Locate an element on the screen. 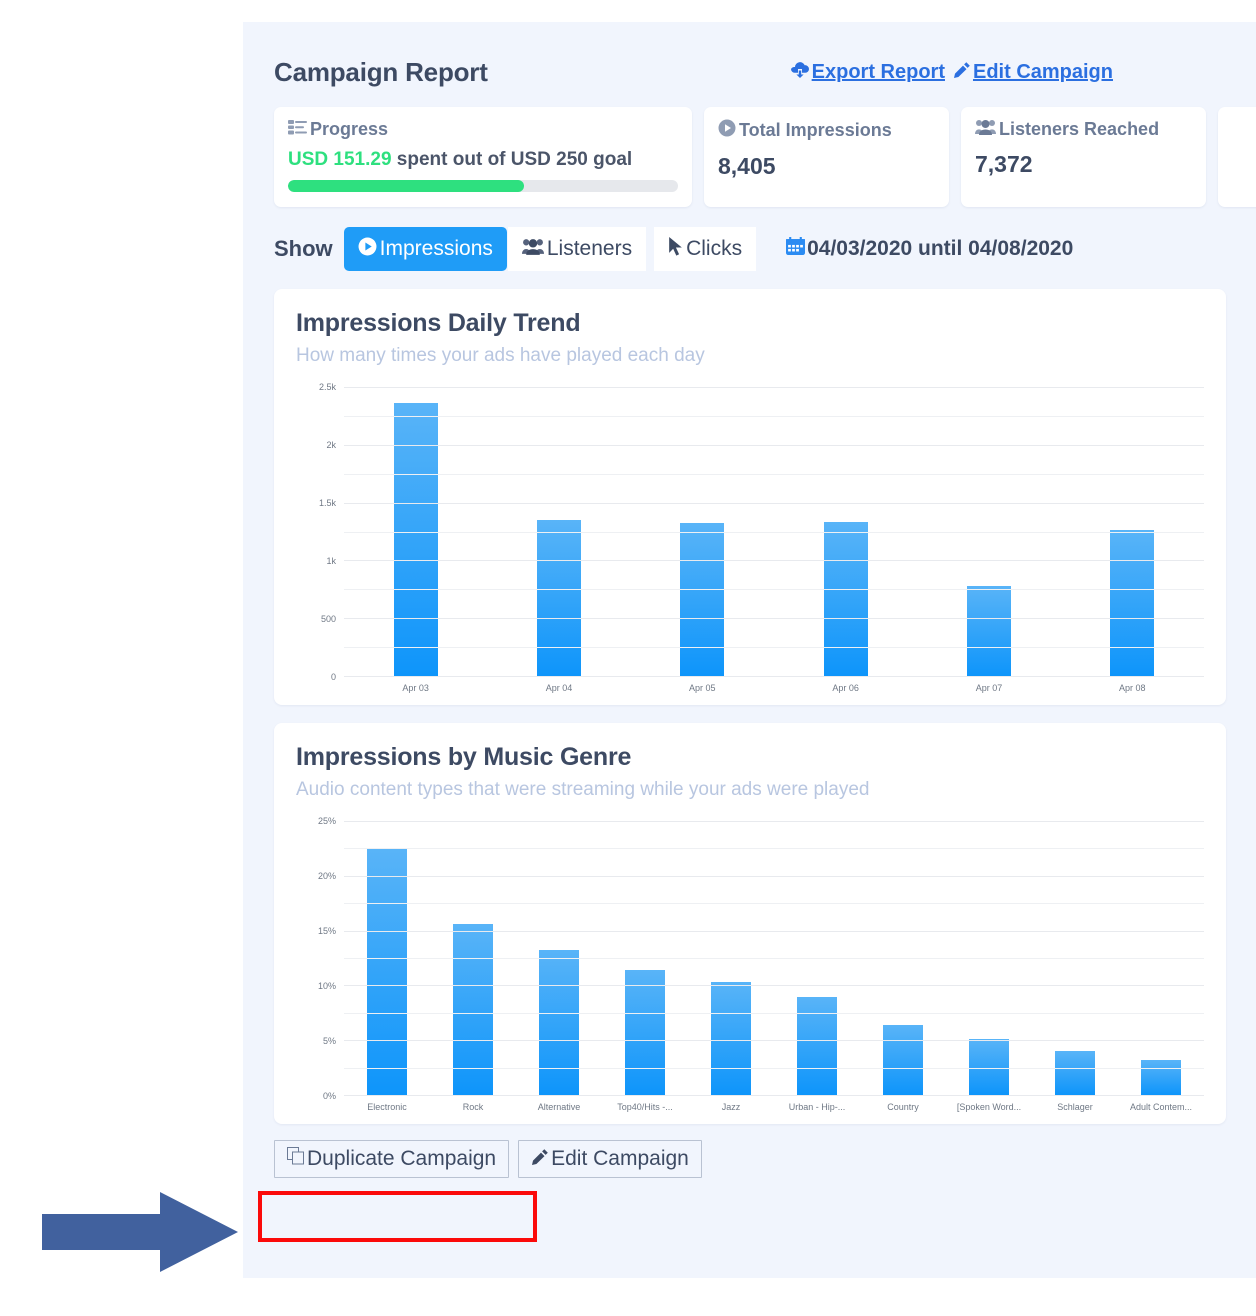 The image size is (1256, 1316). progress-bar-fill is located at coordinates (406, 186).